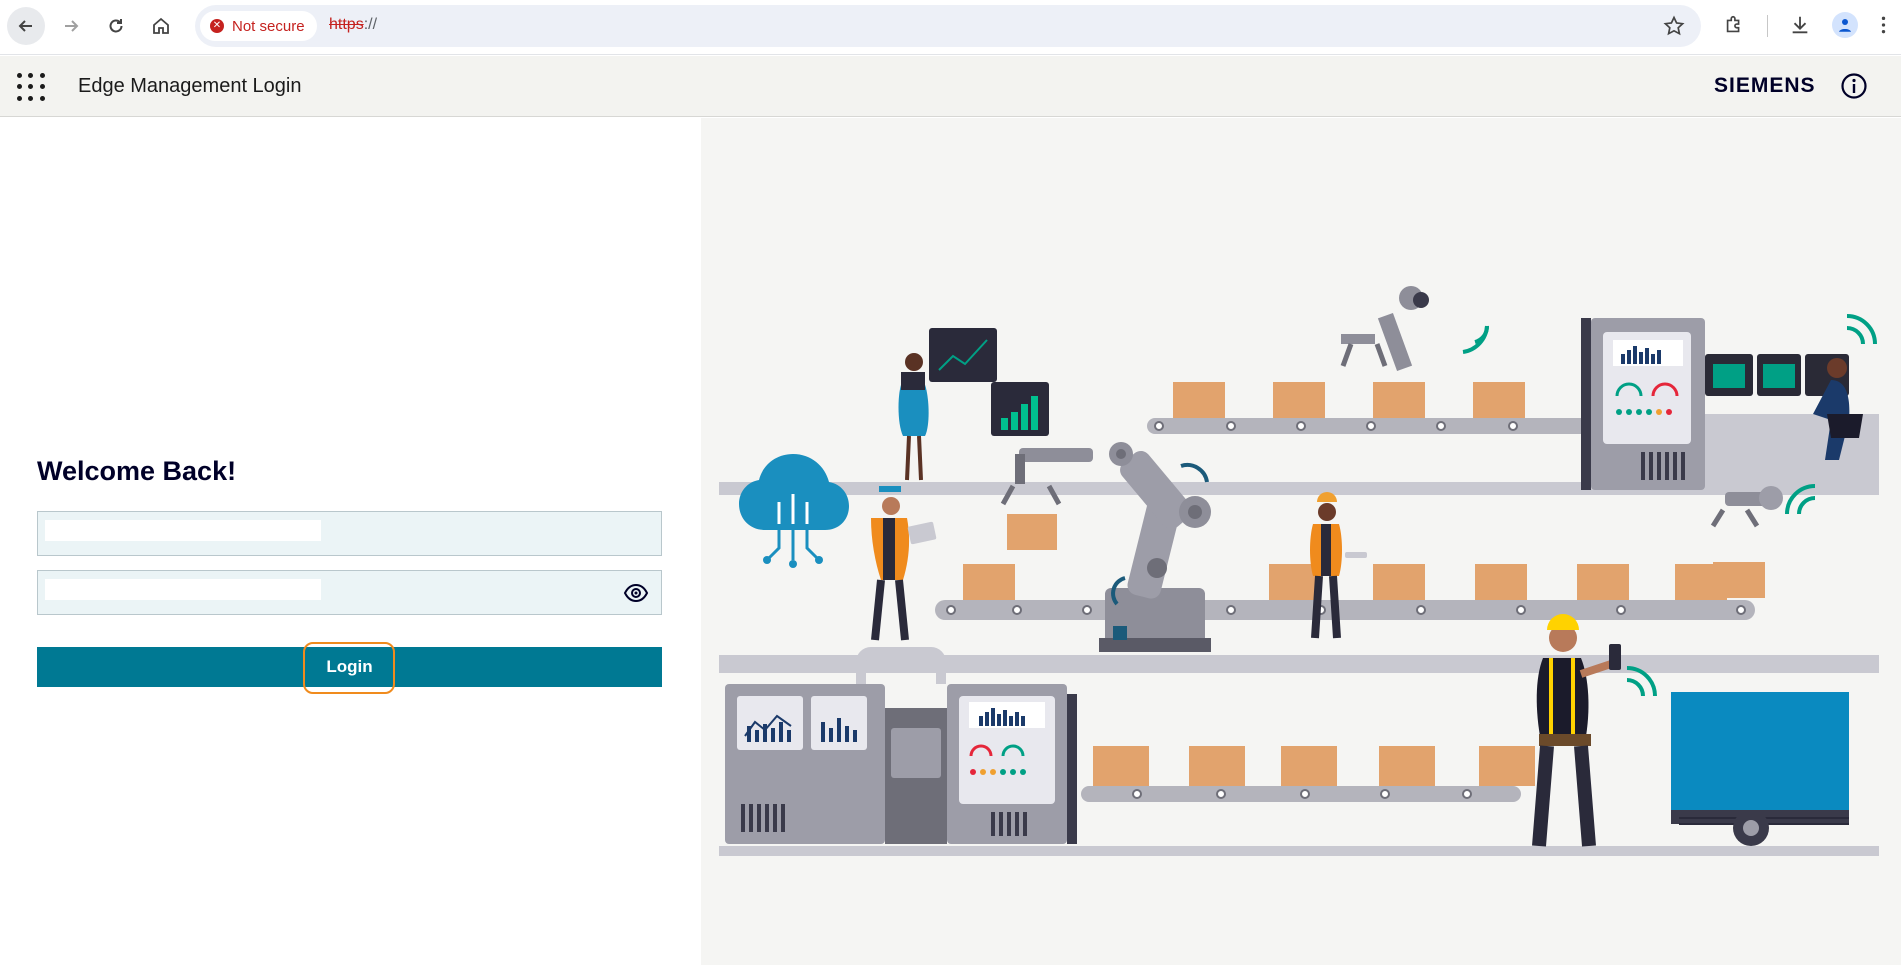 The height and width of the screenshot is (965, 1901). I want to click on show-password-icon, so click(636, 593).